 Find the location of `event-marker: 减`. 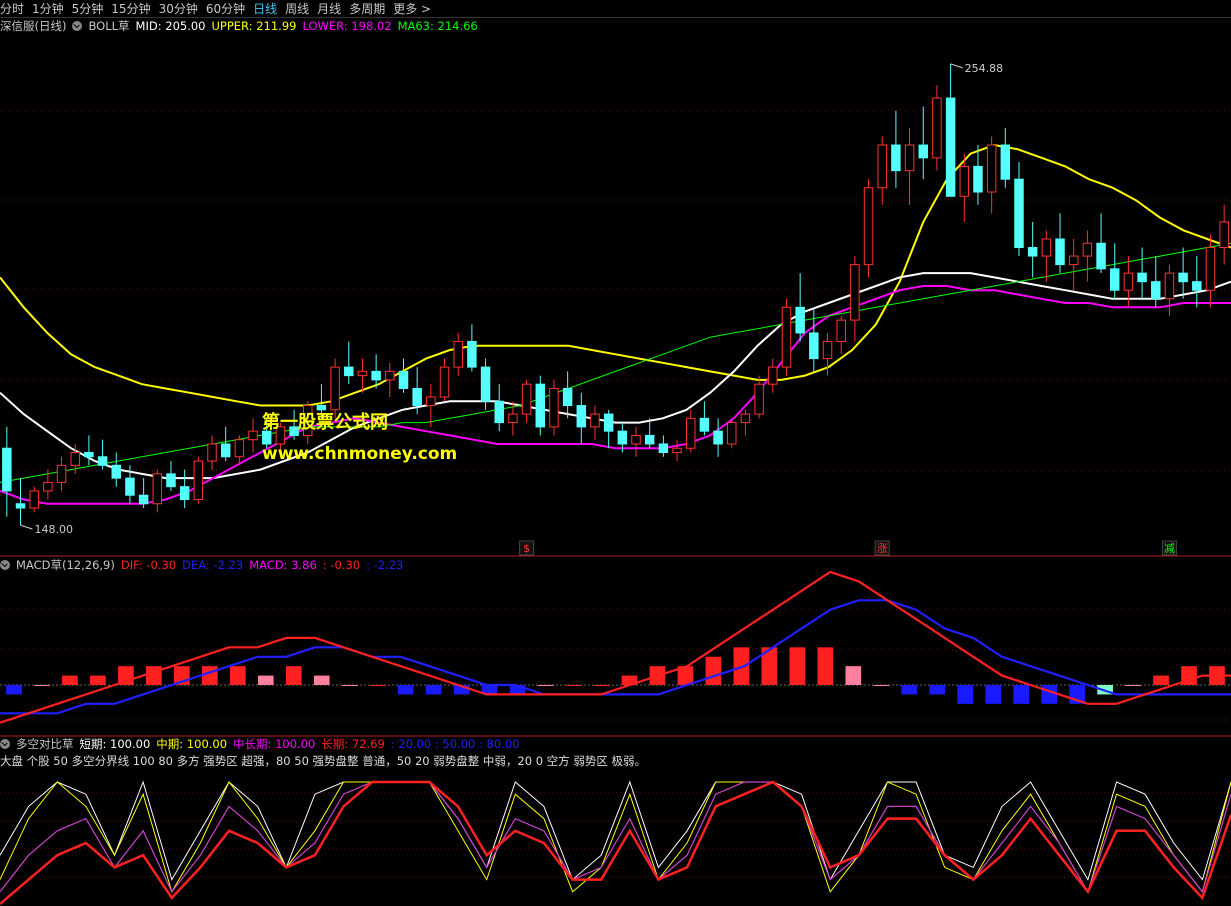

event-marker: 减 is located at coordinates (1169, 548).